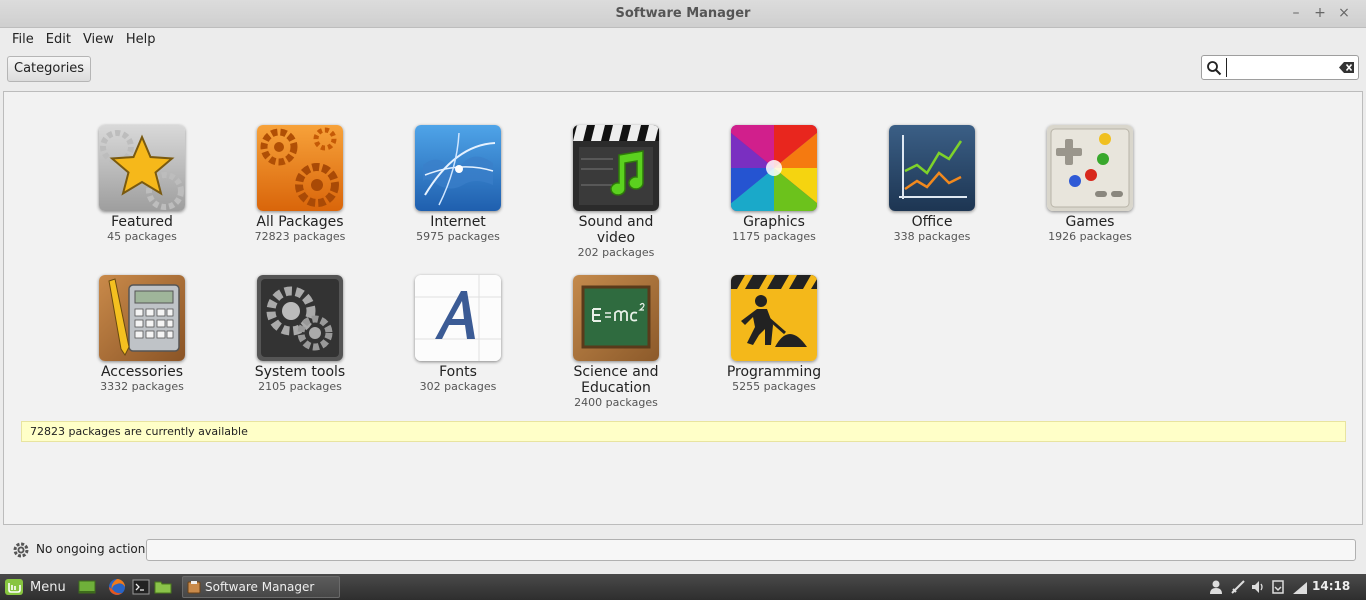 The image size is (1366, 600). I want to click on firefox-icon, so click(117, 587).